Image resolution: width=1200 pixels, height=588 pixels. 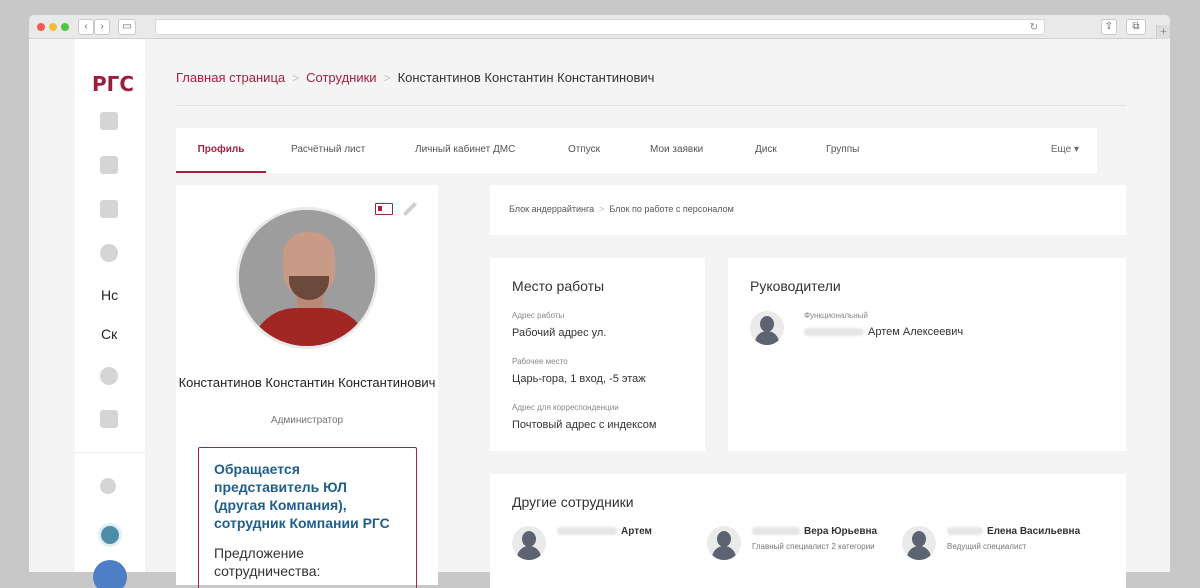 What do you see at coordinates (565, 407) in the screenshot?
I see `mail-address-label: Адрес для корреспонденции` at bounding box center [565, 407].